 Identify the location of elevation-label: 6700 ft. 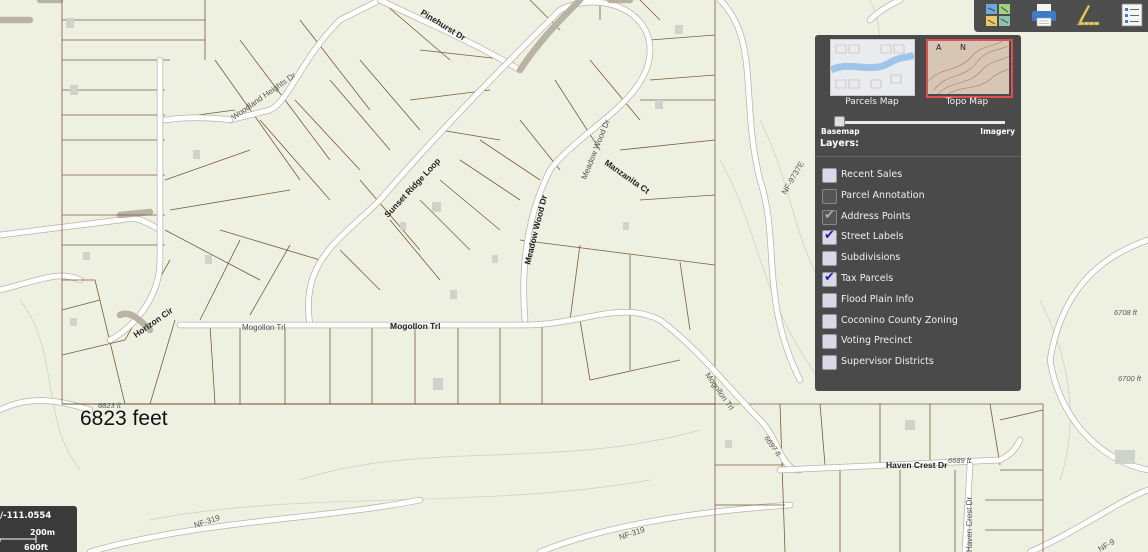
(1130, 378).